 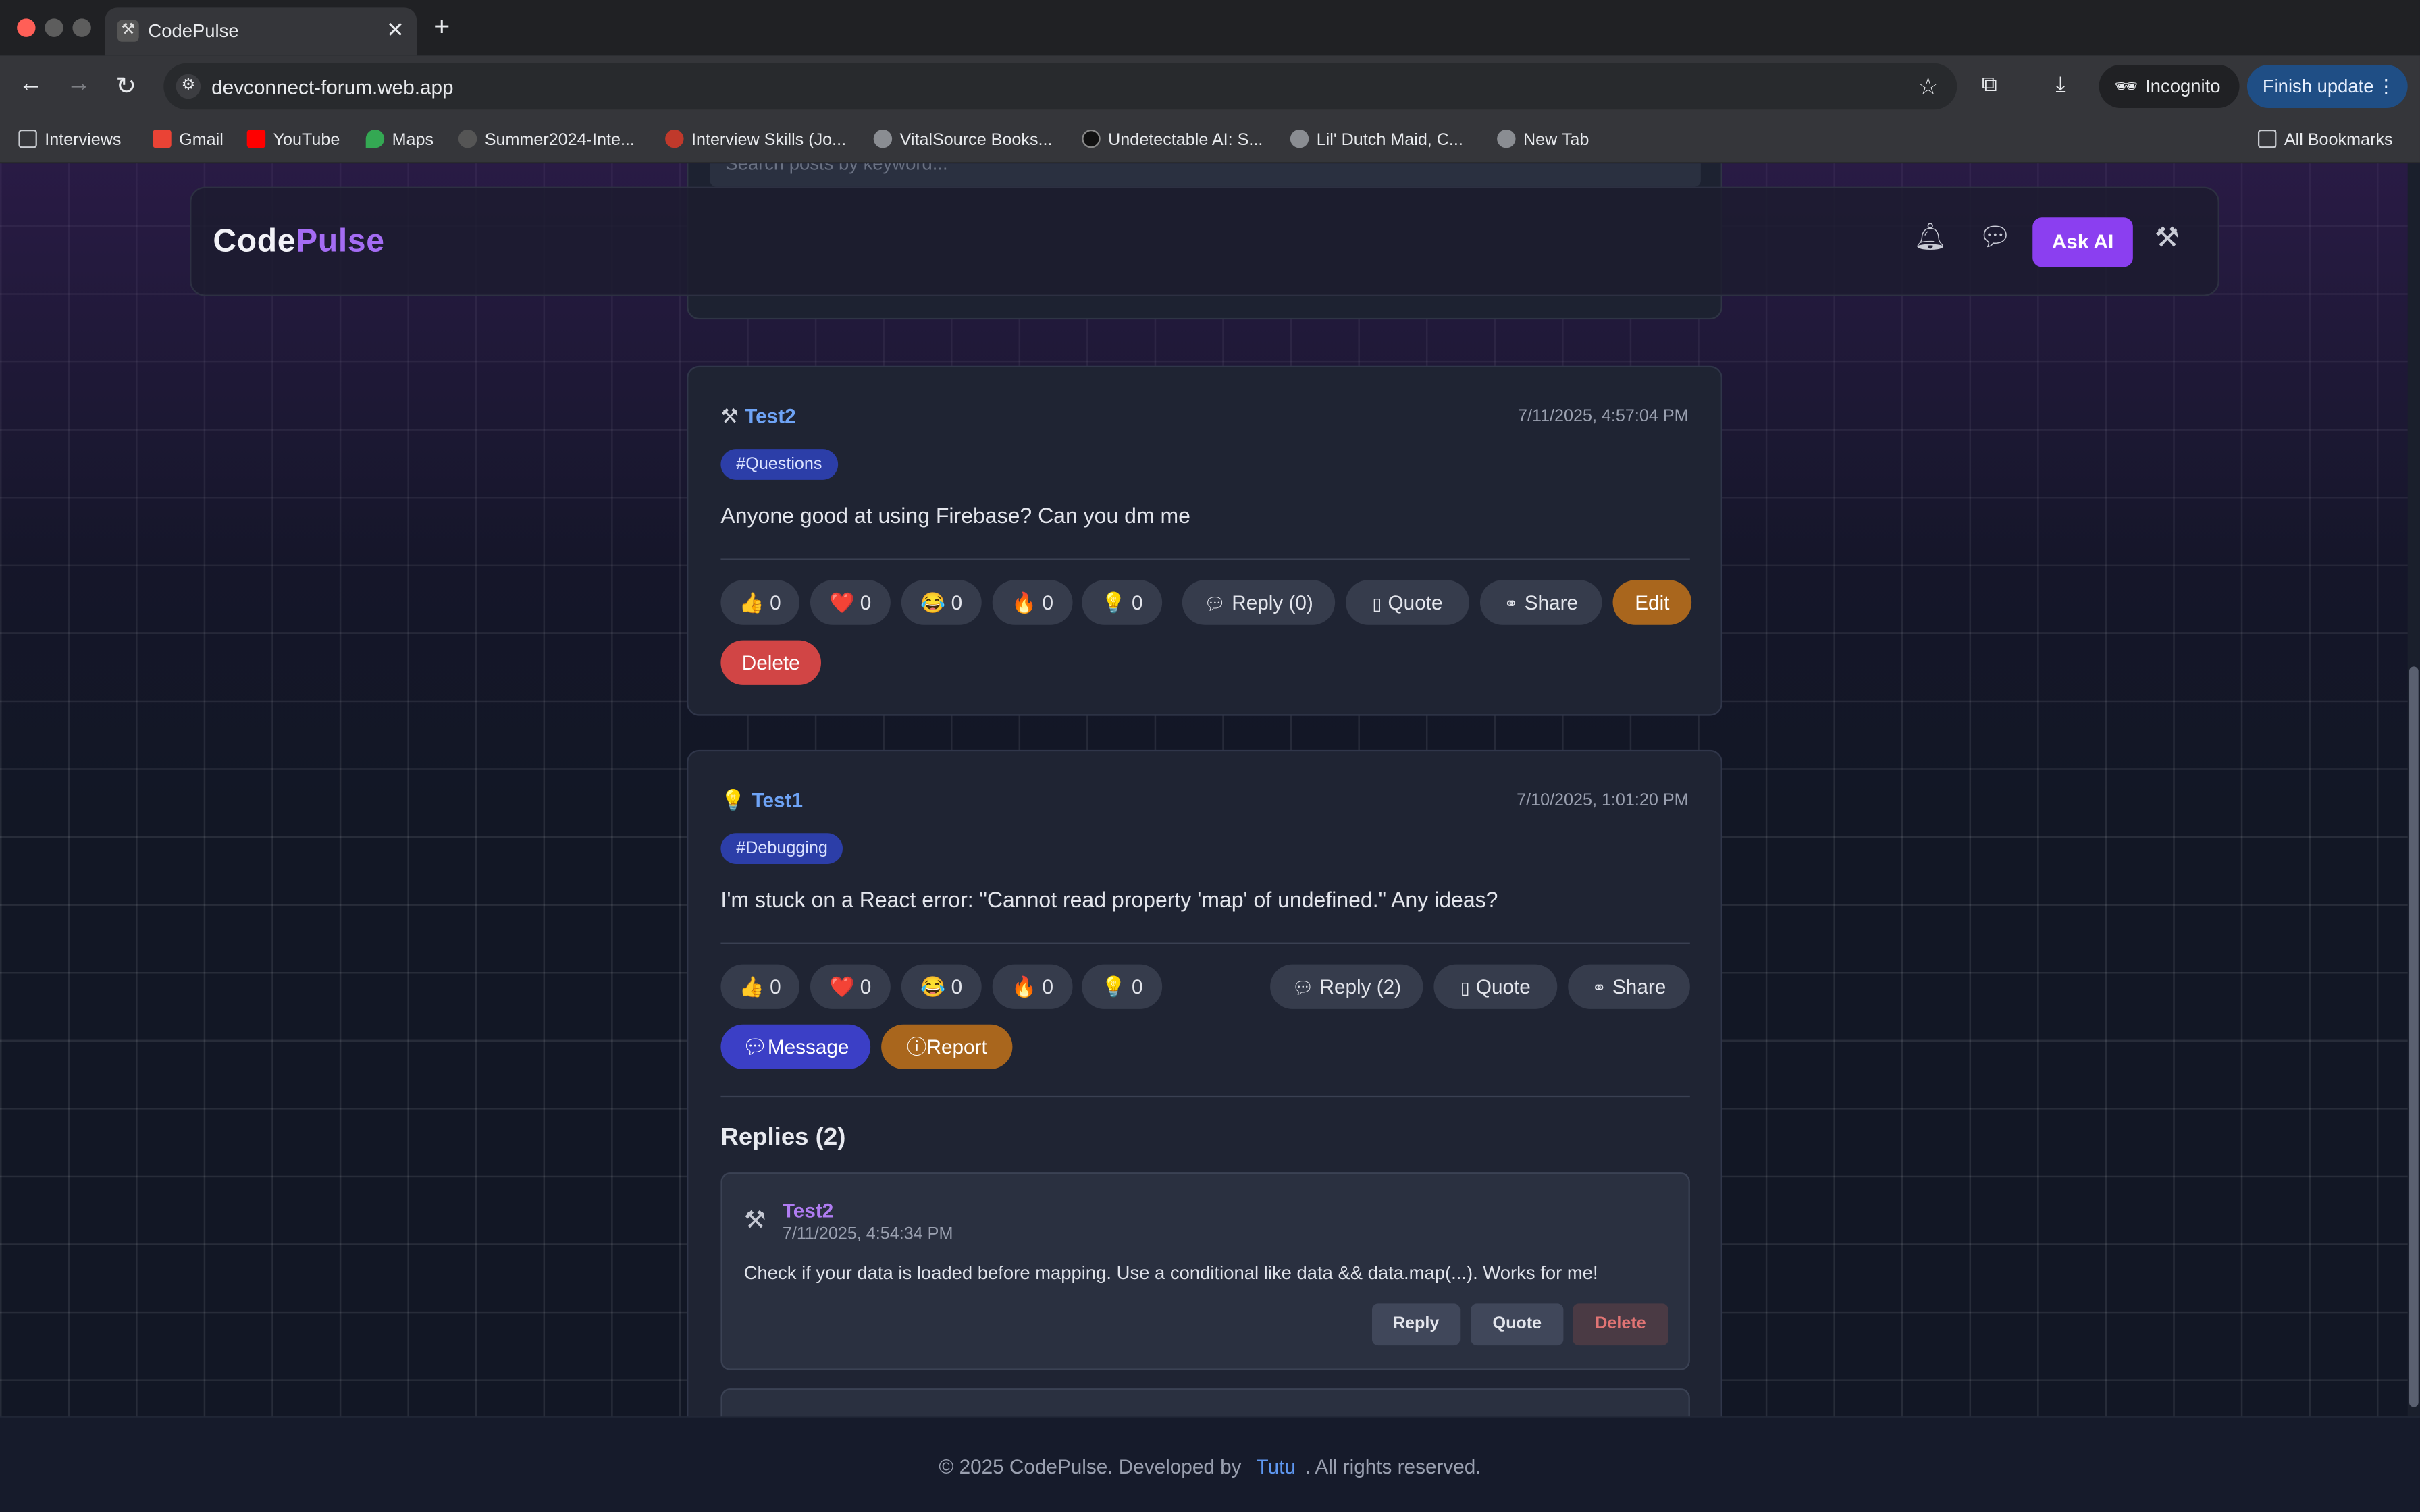 What do you see at coordinates (1276, 1466) in the screenshot?
I see `footer-developer-link: Tutu` at bounding box center [1276, 1466].